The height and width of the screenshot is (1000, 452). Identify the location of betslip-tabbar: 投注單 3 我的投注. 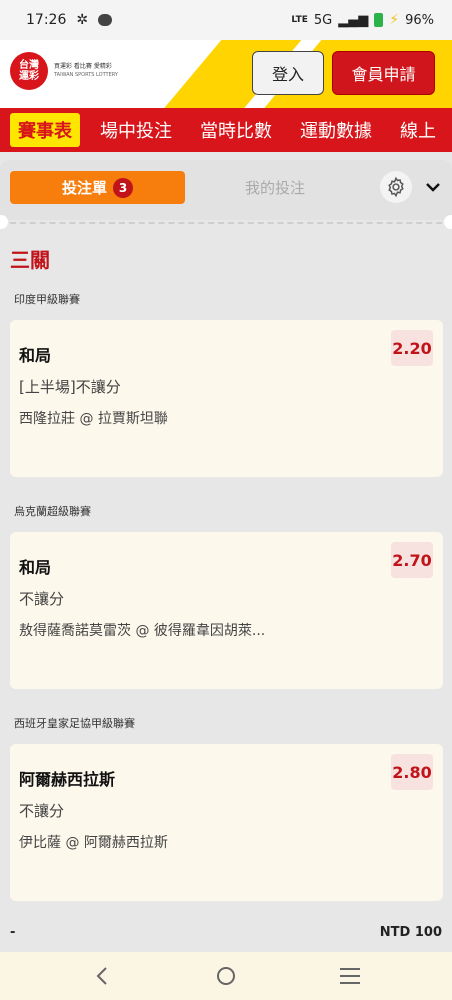
(226, 190).